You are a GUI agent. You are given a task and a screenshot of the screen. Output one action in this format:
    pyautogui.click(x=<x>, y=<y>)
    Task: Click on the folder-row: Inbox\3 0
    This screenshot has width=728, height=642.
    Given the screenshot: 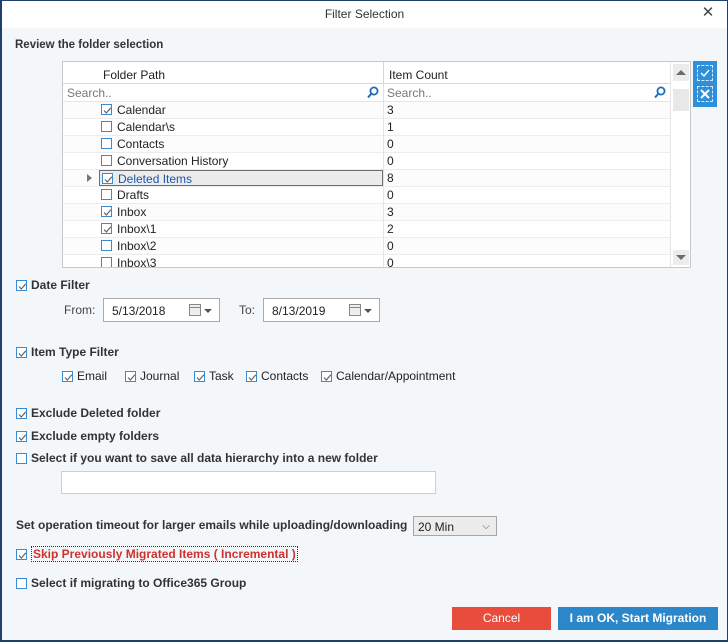 What is the action you would take?
    pyautogui.click(x=367, y=261)
    